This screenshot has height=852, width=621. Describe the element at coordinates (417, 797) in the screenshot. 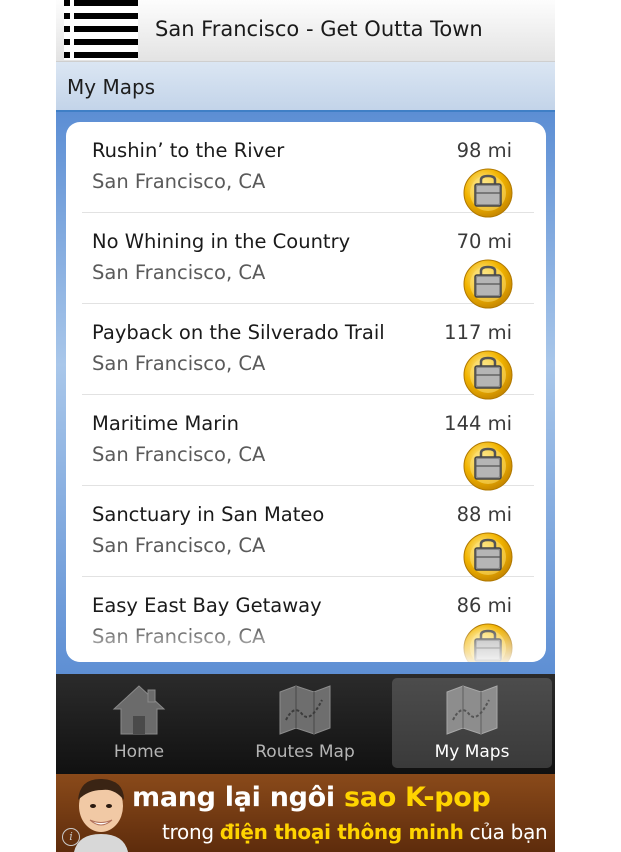

I see `ad-highlight-text: sao K-pop` at that location.